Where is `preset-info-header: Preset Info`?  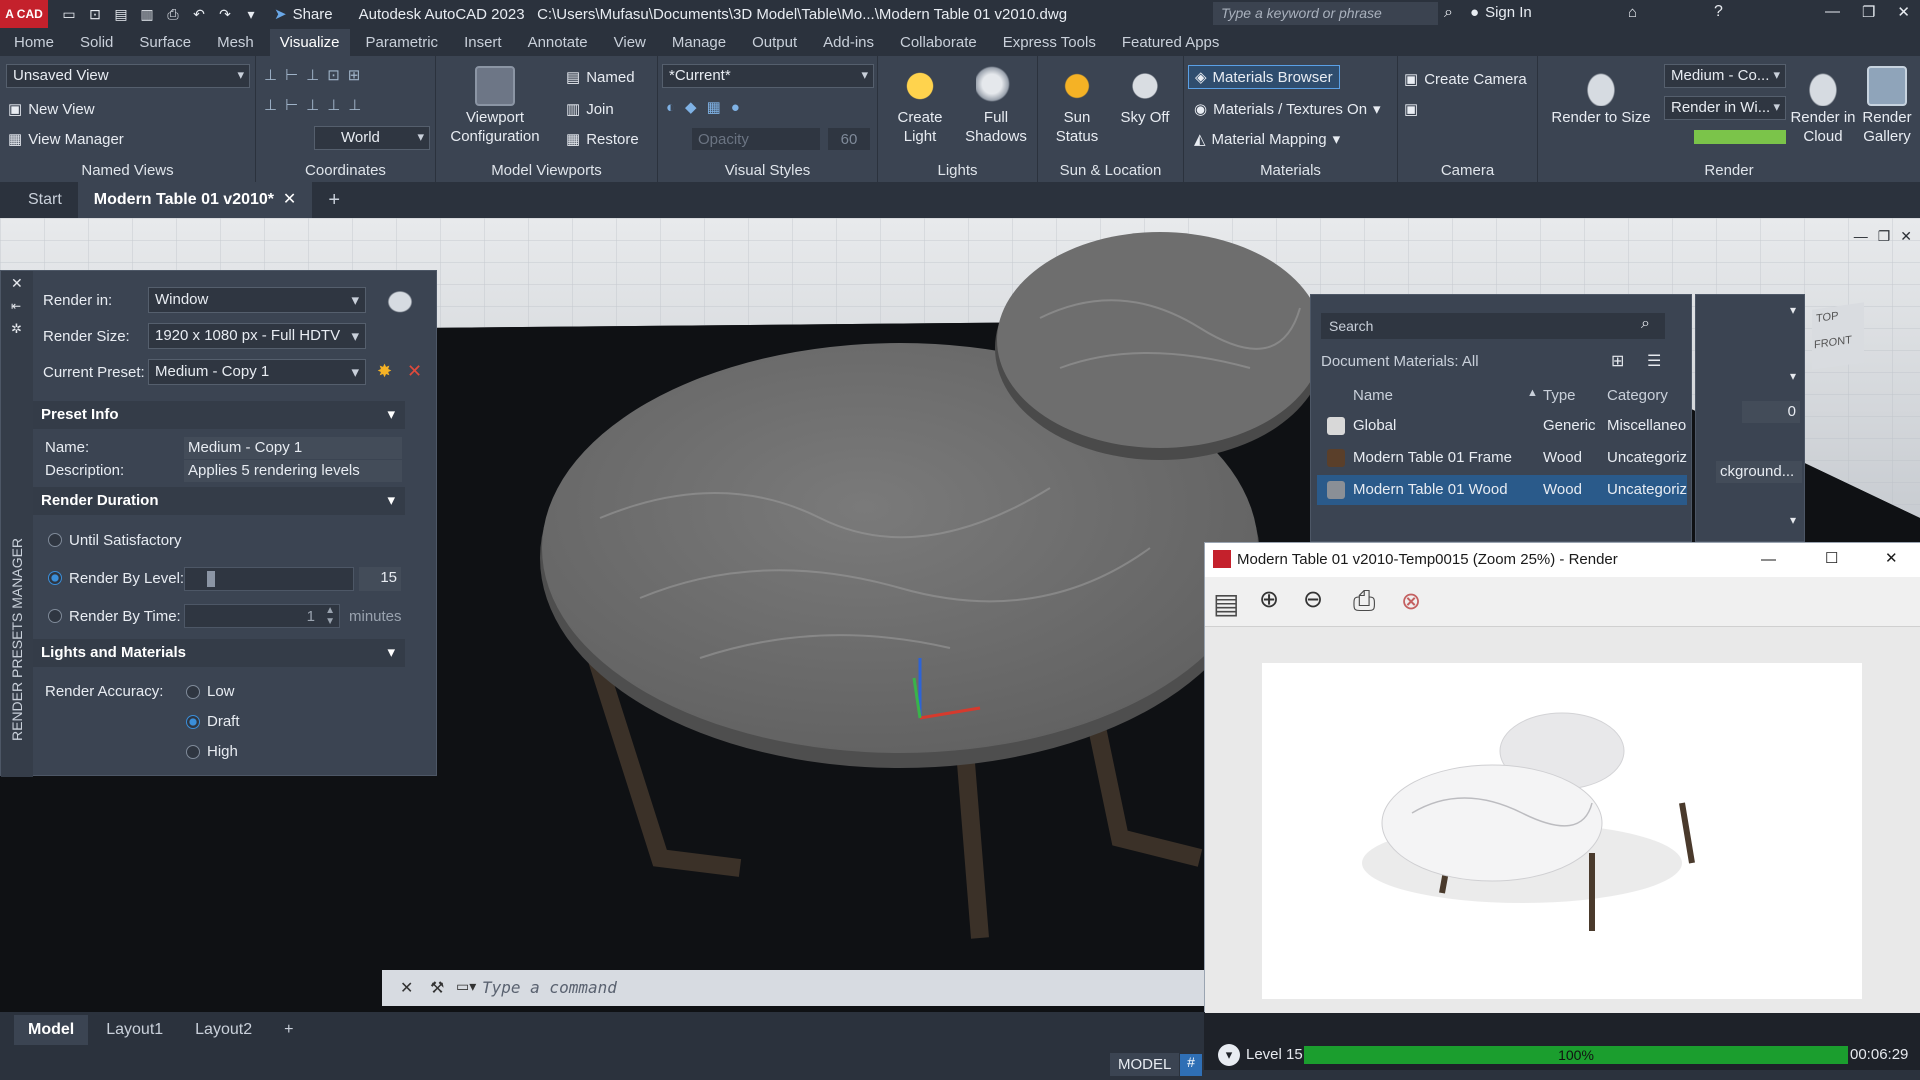 preset-info-header: Preset Info is located at coordinates (219, 415).